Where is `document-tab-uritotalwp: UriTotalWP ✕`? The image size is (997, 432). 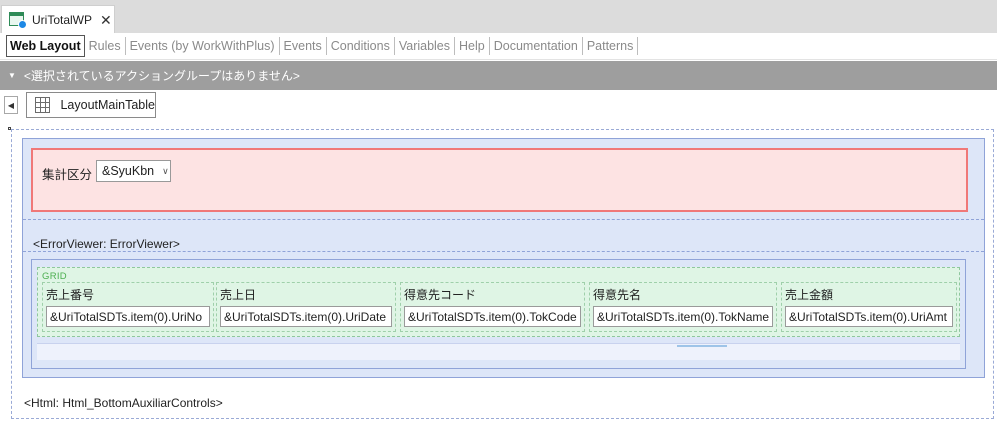 document-tab-uritotalwp: UriTotalWP ✕ is located at coordinates (58, 19).